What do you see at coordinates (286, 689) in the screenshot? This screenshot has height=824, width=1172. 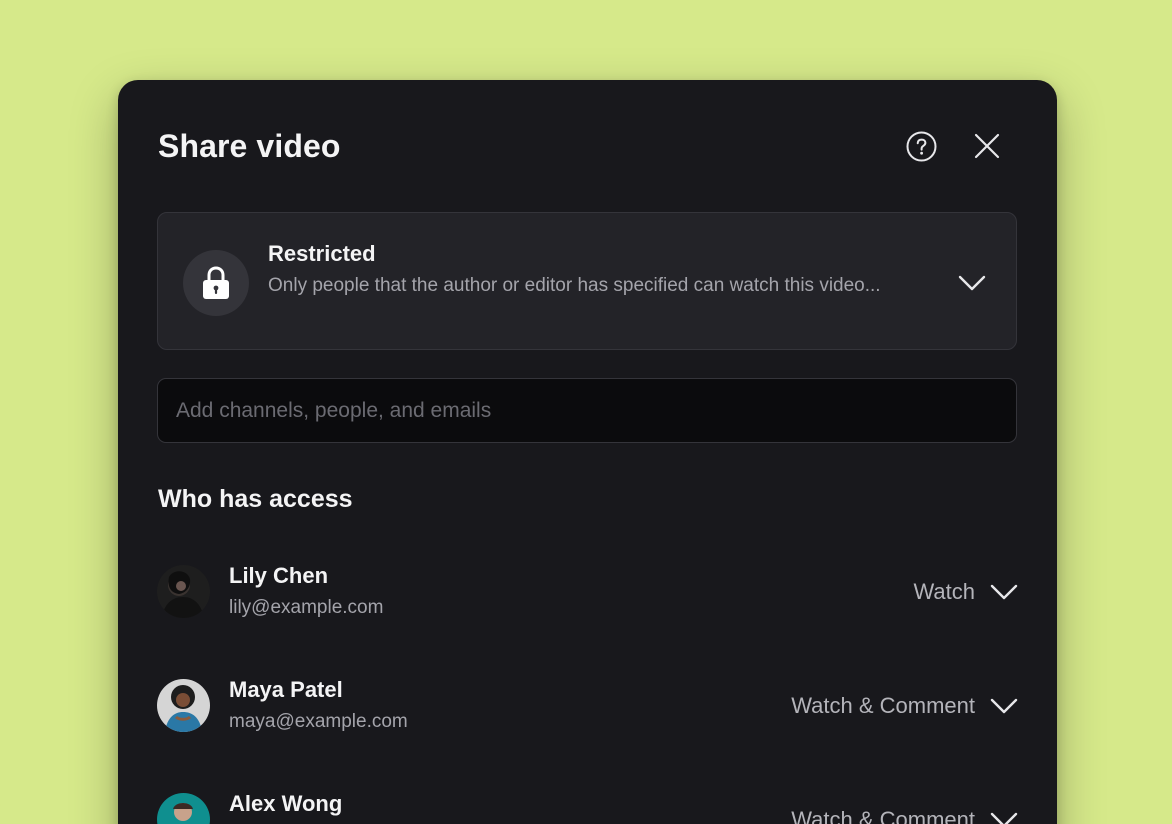 I see `person-name: Maya Patel` at bounding box center [286, 689].